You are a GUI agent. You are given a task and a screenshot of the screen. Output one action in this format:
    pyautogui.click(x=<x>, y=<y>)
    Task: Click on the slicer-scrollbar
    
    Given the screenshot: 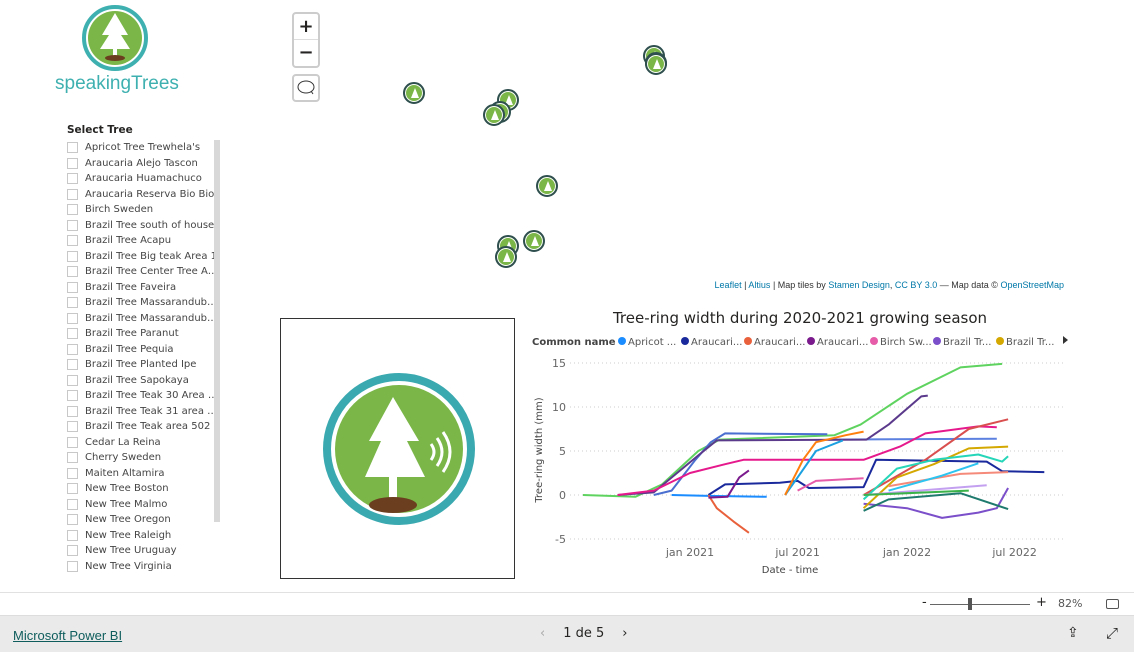 What is the action you would take?
    pyautogui.click(x=217, y=331)
    